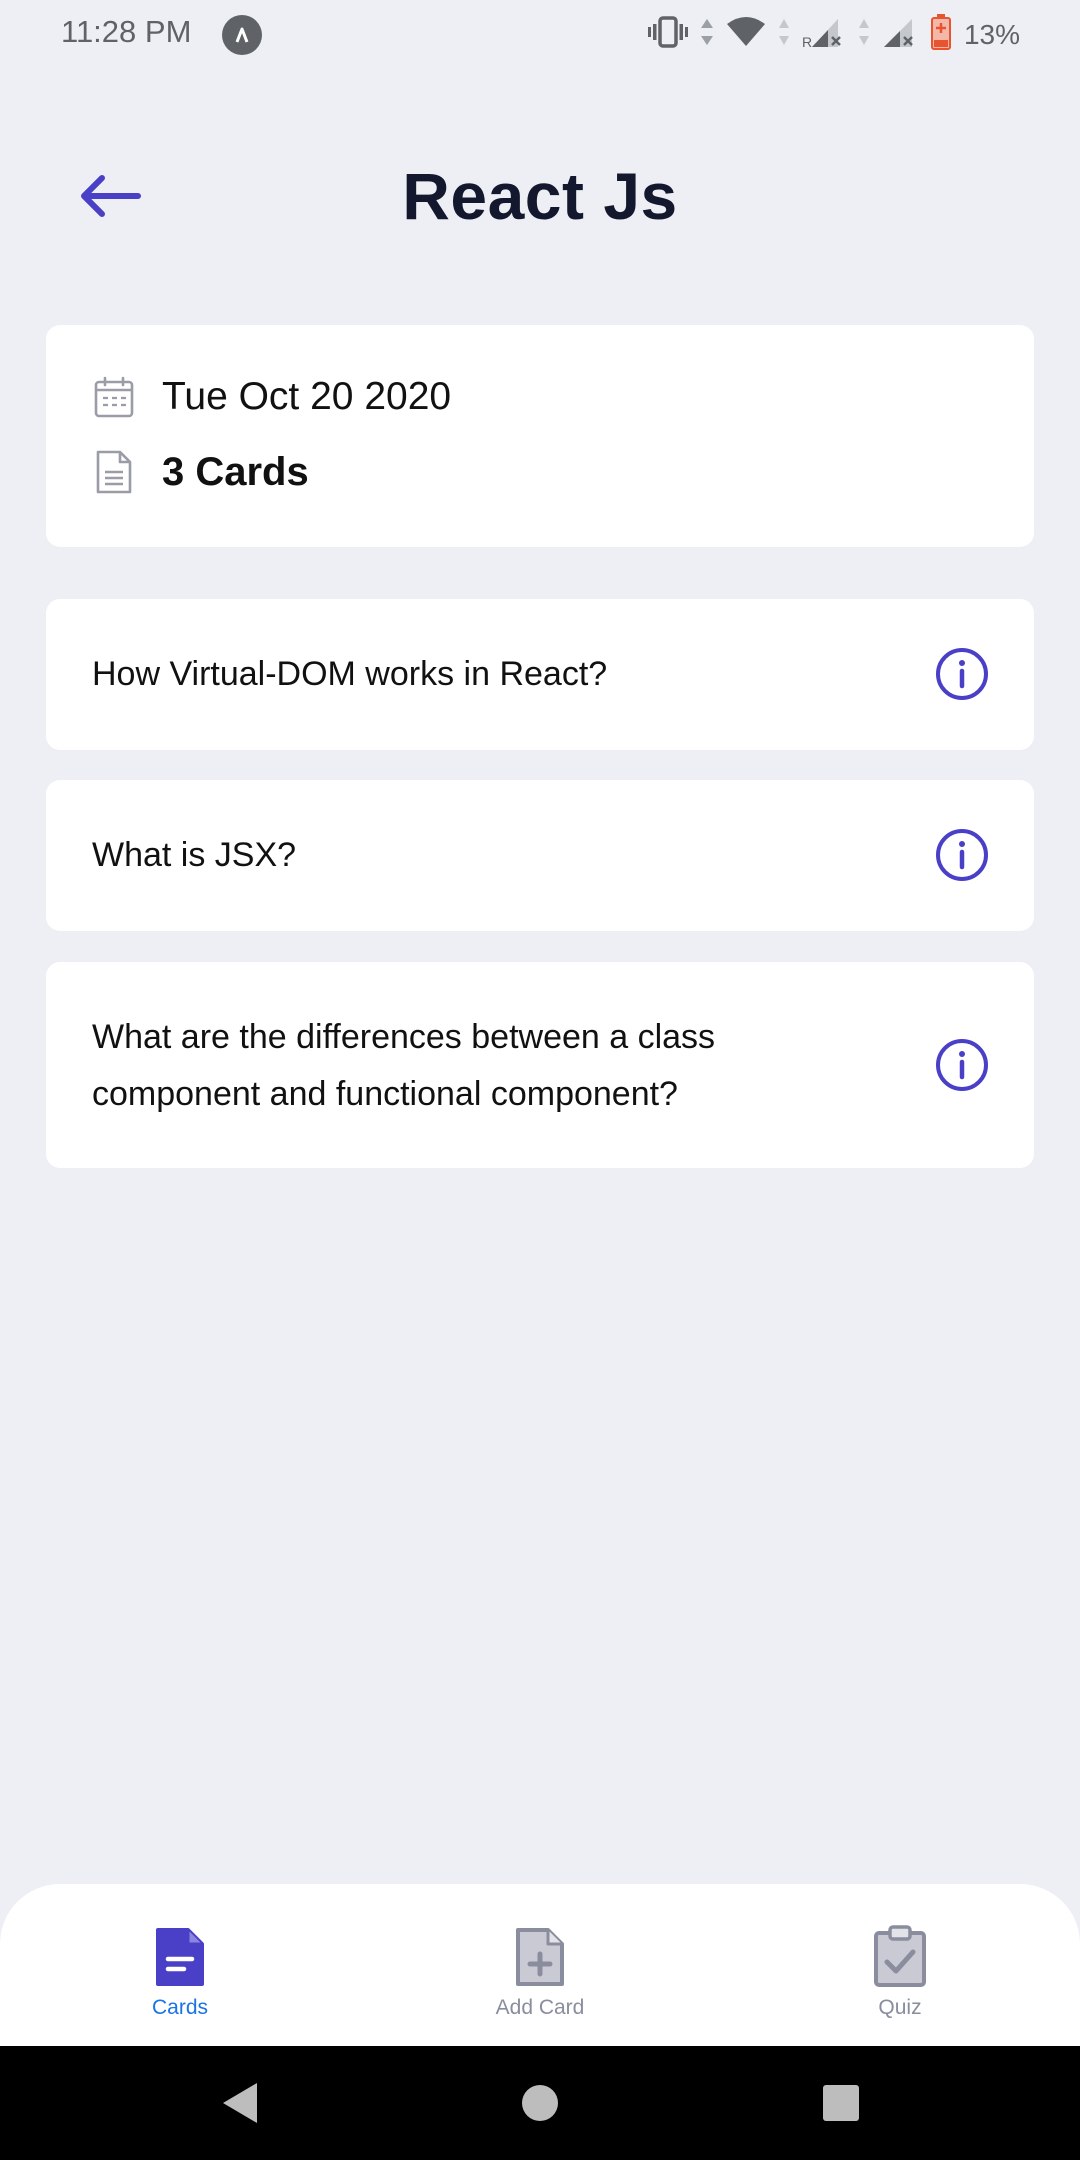 The image size is (1080, 2160). I want to click on status-icons: R 13%, so click(833, 34).